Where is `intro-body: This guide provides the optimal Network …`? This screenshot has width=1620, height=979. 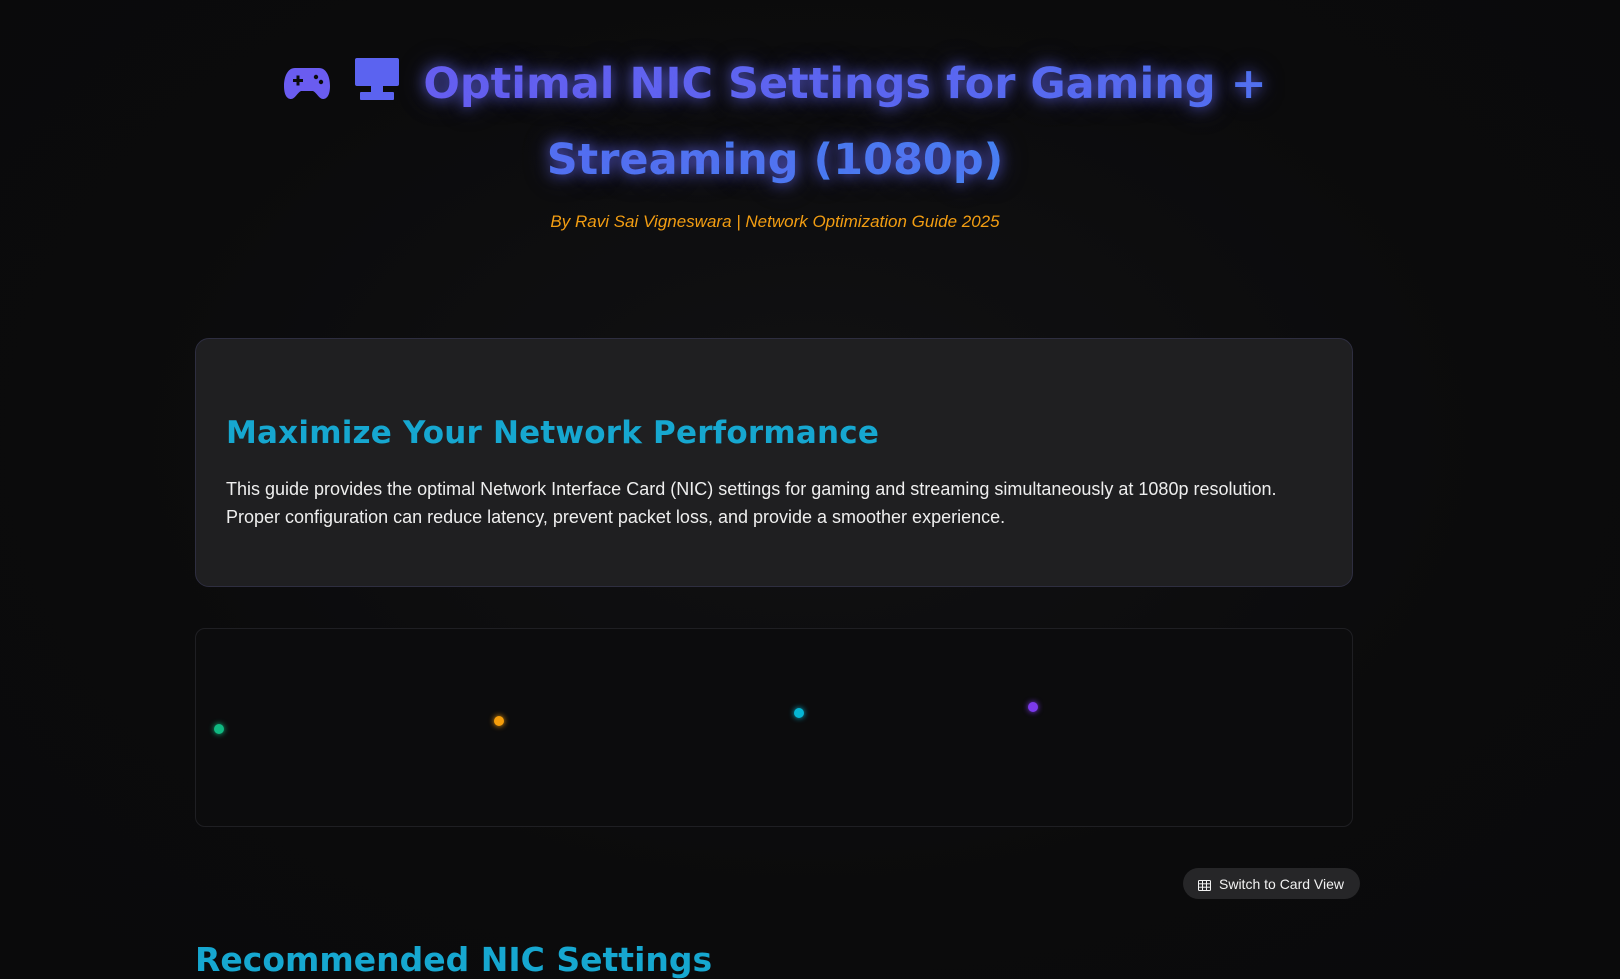 intro-body: This guide provides the optimal Network … is located at coordinates (751, 503).